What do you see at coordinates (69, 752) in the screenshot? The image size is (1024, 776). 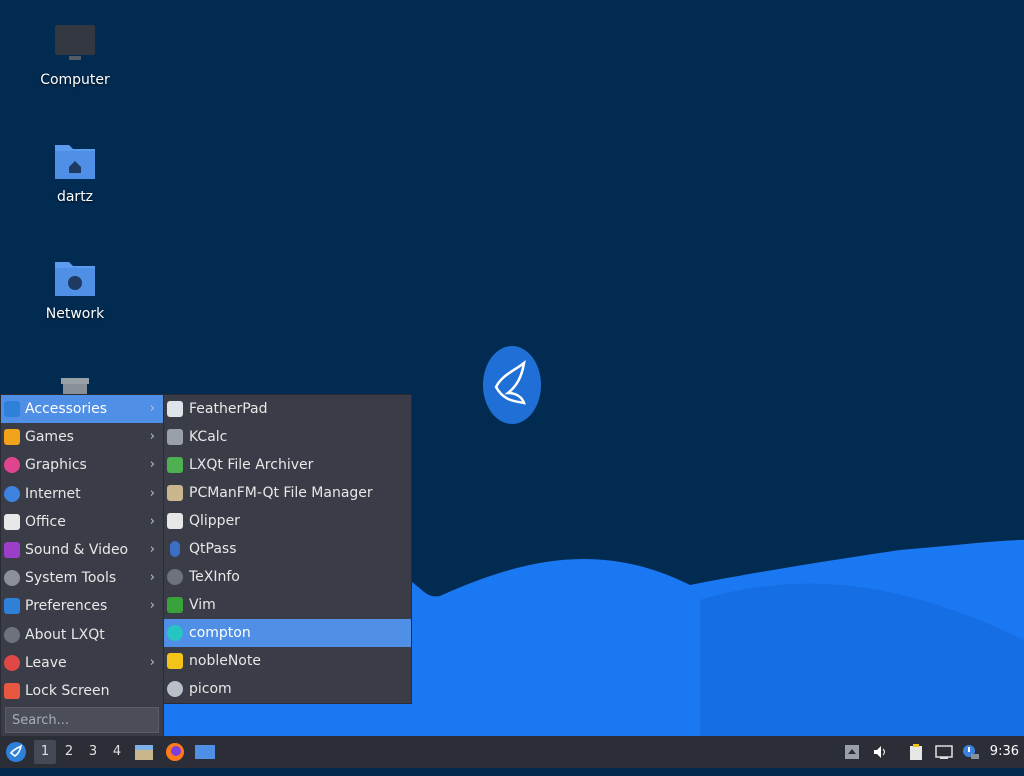 I see `workspace-2-button: 2` at bounding box center [69, 752].